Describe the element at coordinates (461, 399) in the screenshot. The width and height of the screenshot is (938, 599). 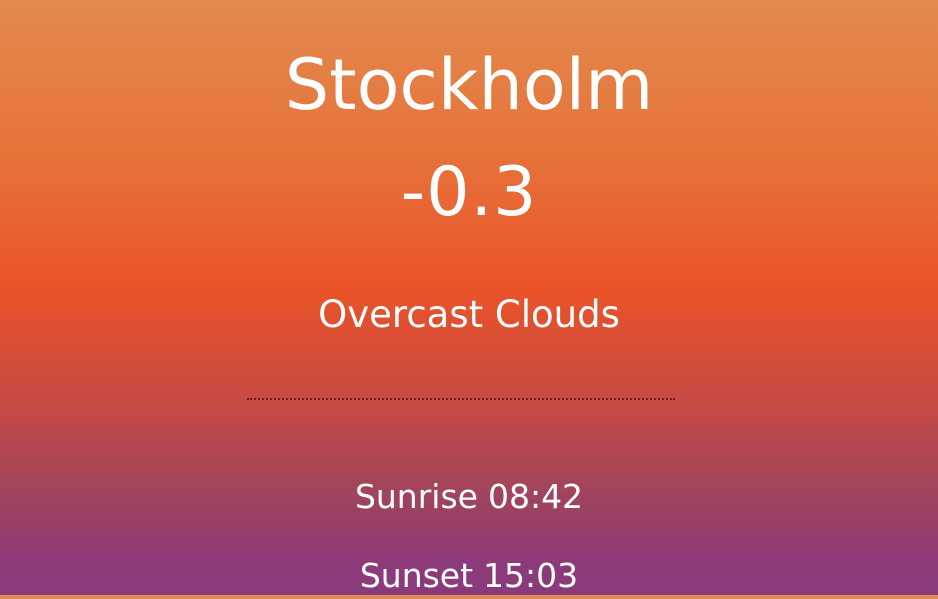
I see `dotted-divider` at that location.